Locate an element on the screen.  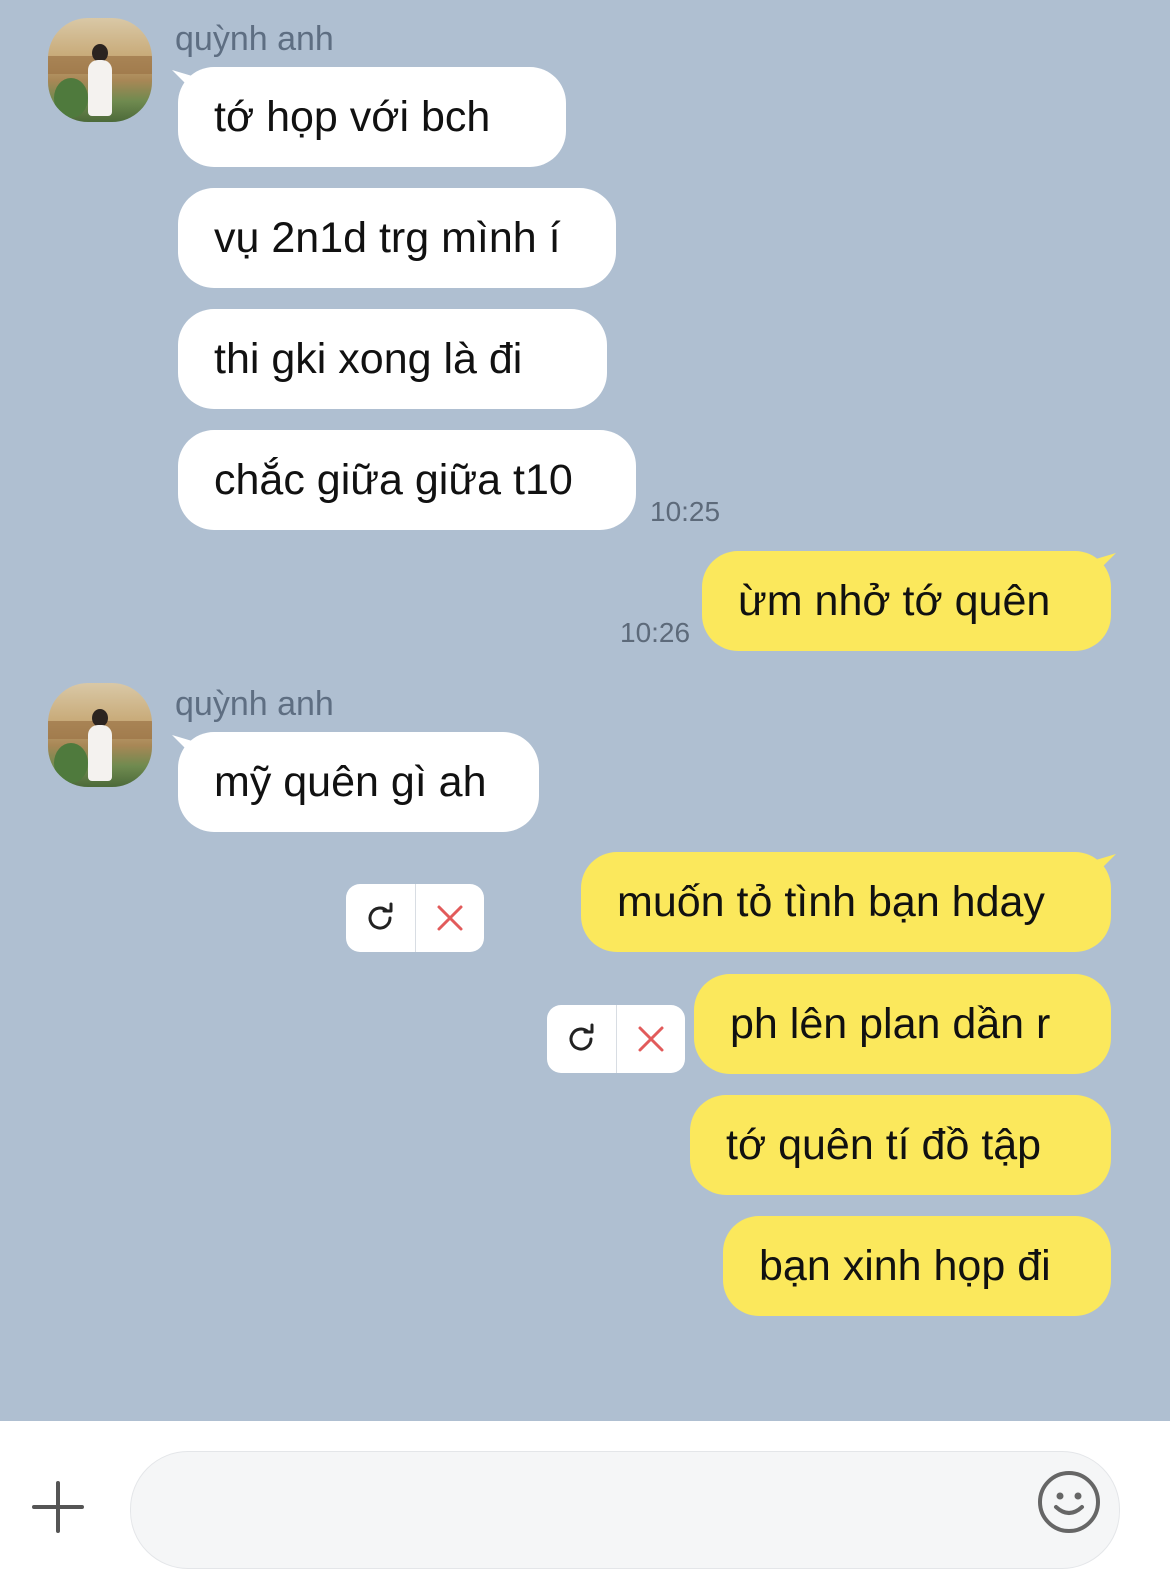
message-bubble-incoming: thi gki xong là đi is located at coordinates (392, 359).